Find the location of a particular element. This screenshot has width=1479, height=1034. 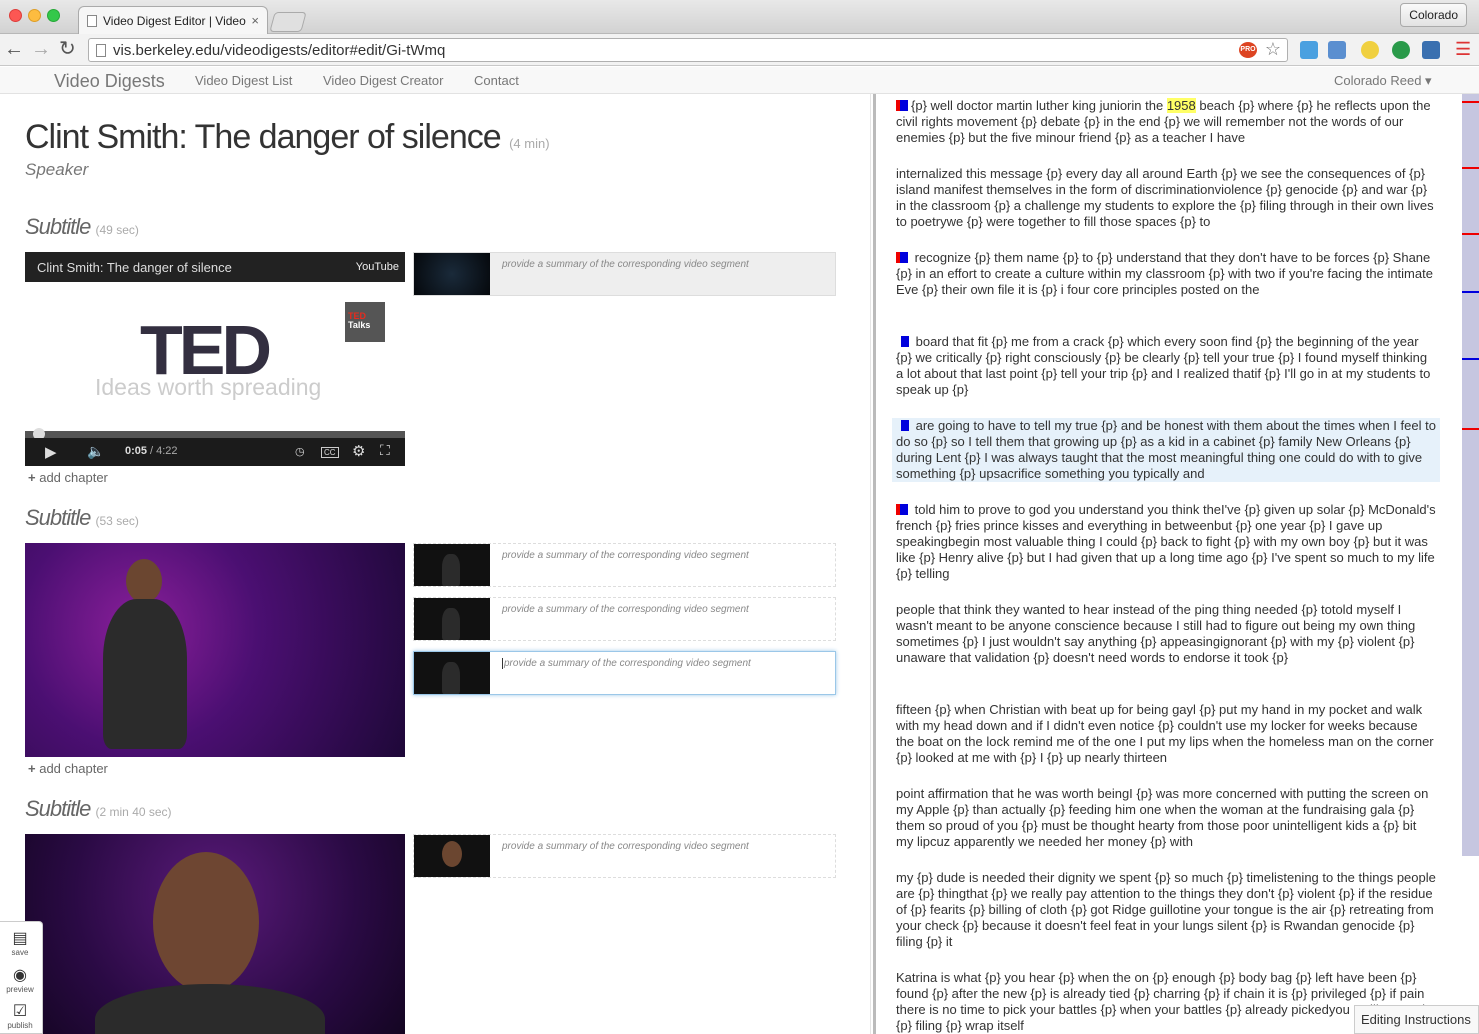

speaker-head is located at coordinates (206, 922).